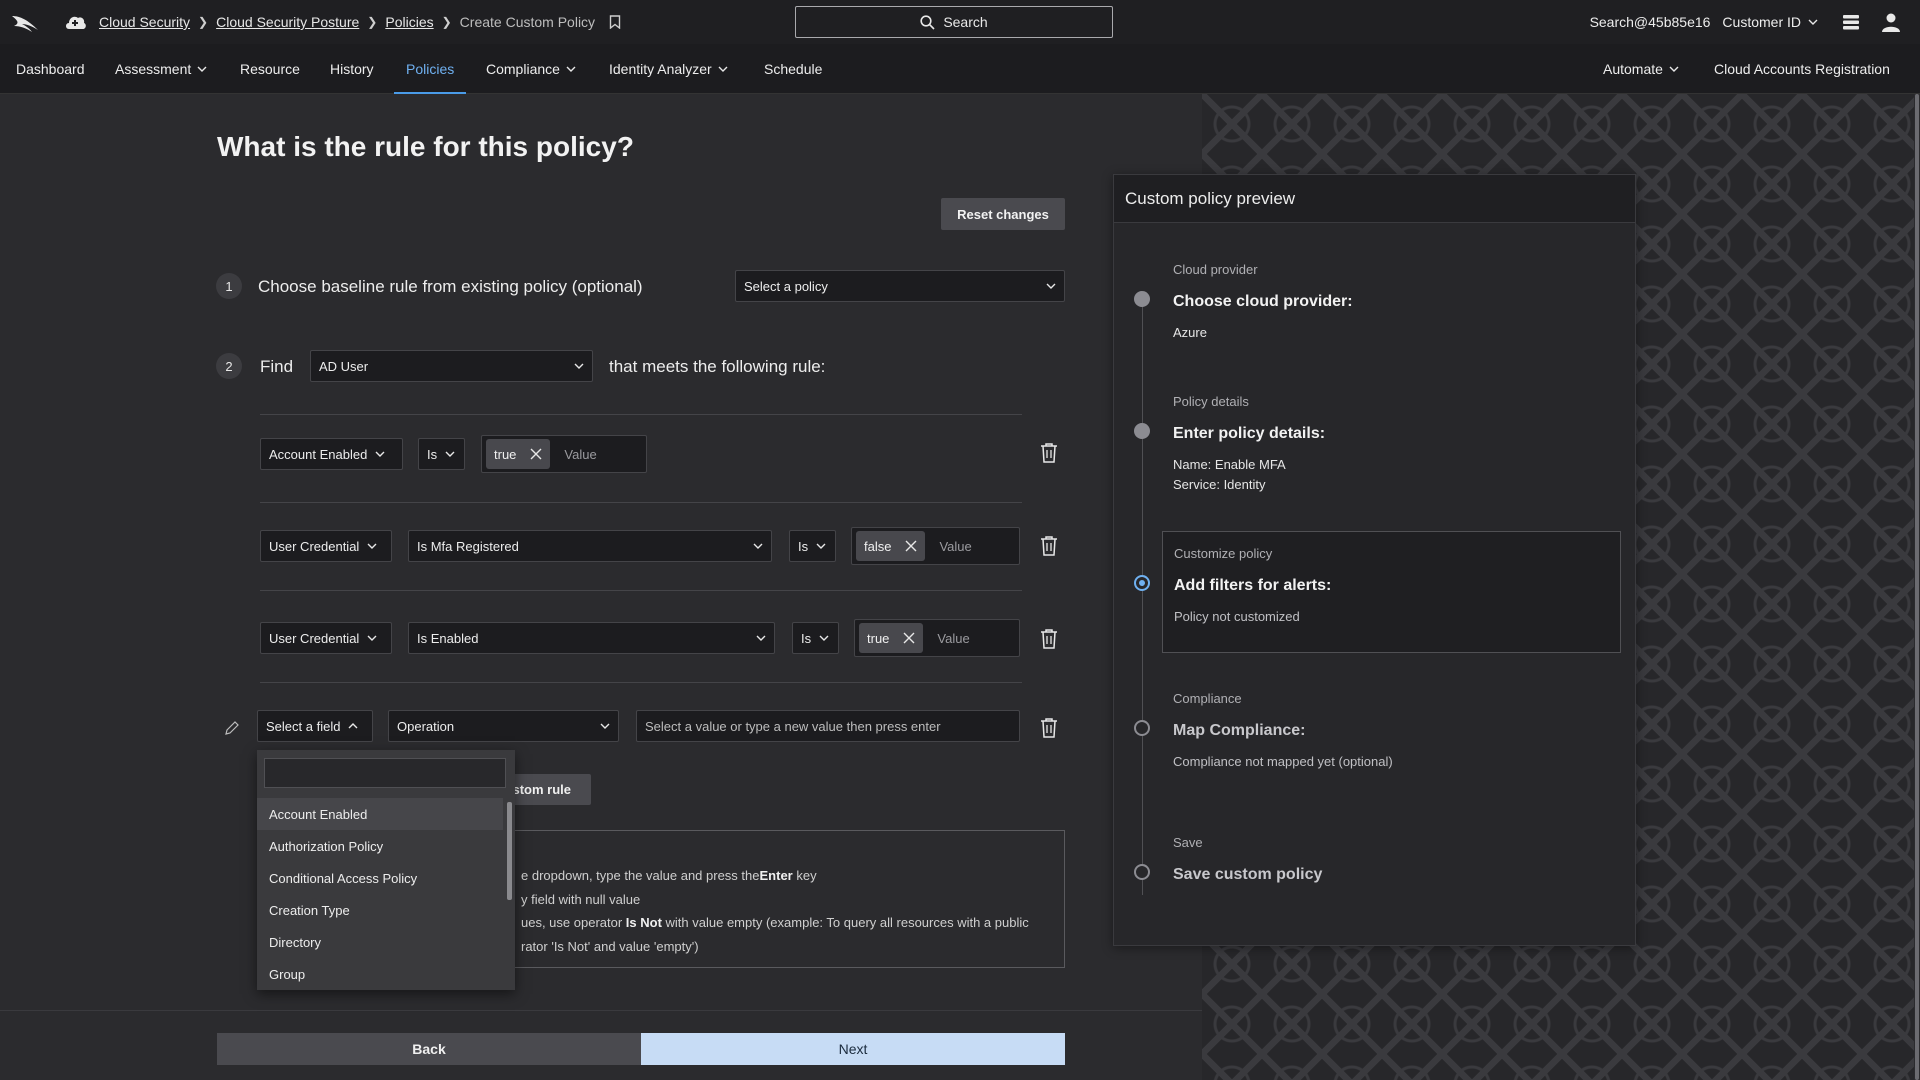 The image size is (1920, 1080). I want to click on breadcrumb-cloud-security-posture: Cloud Security Posture, so click(287, 22).